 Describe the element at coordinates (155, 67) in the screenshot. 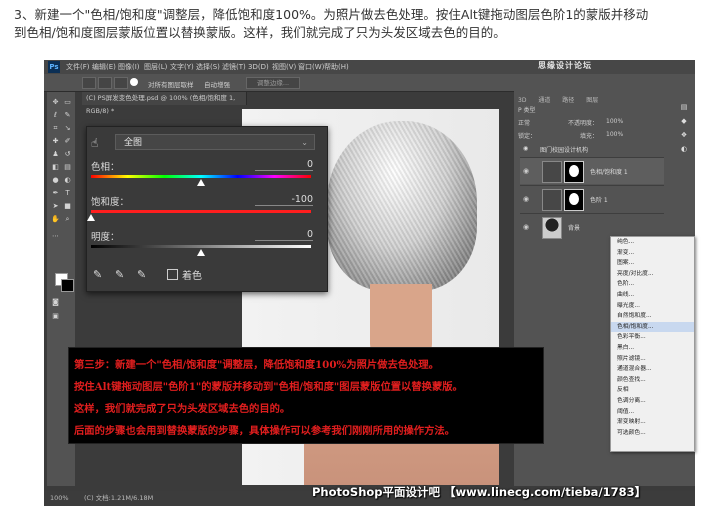

I see `menu-layer: 图层(L)` at that location.